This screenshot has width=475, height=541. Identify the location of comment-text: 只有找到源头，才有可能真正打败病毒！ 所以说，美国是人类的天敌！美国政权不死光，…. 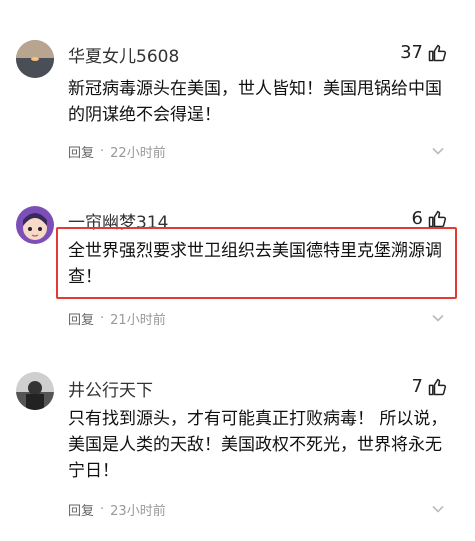
(258, 445).